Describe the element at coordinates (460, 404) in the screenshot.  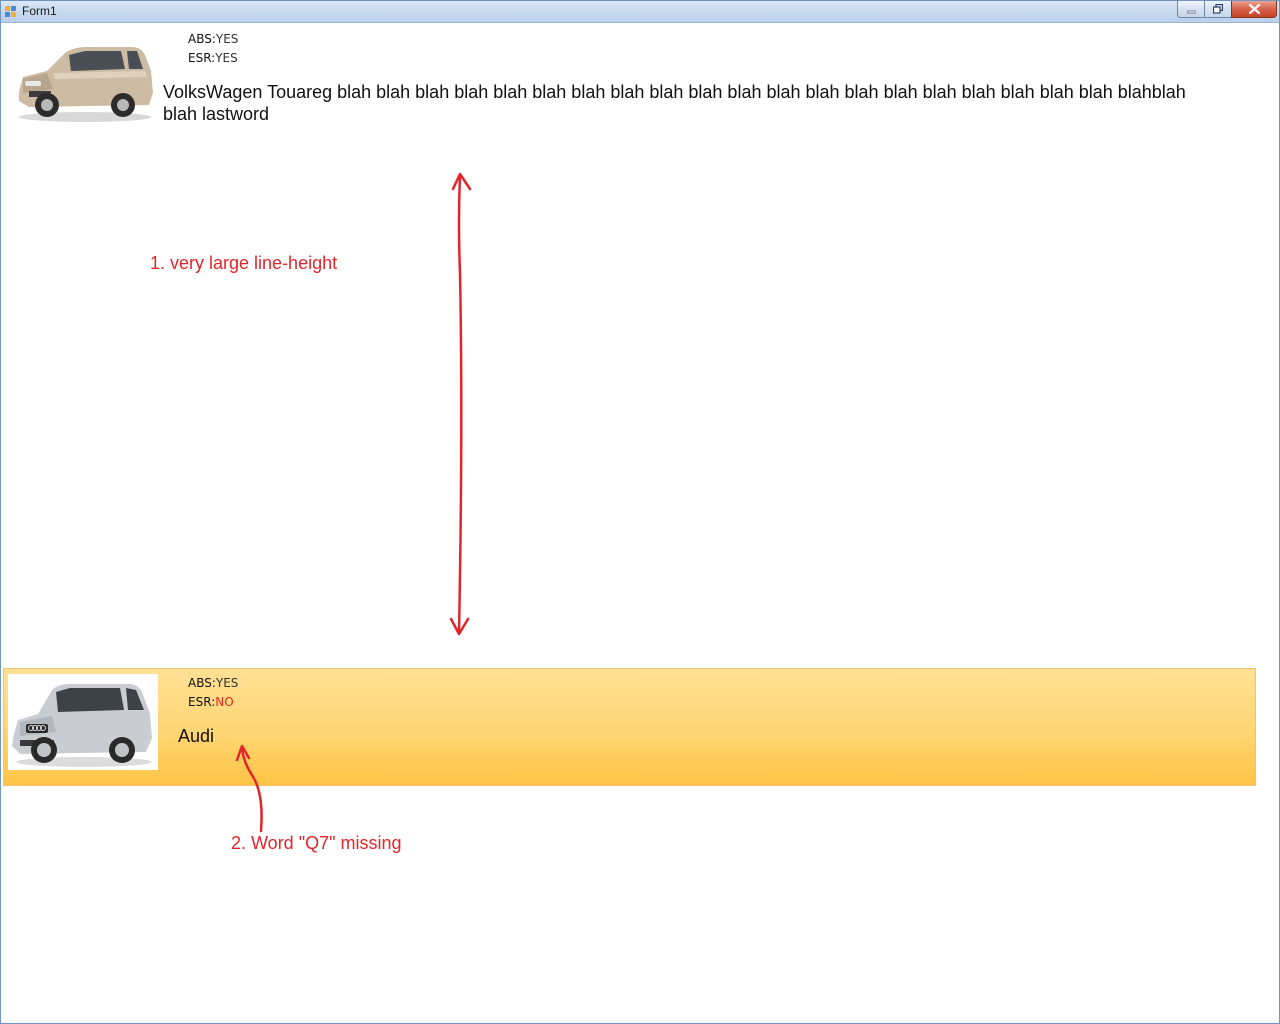
I see `double-arrow-icon` at that location.